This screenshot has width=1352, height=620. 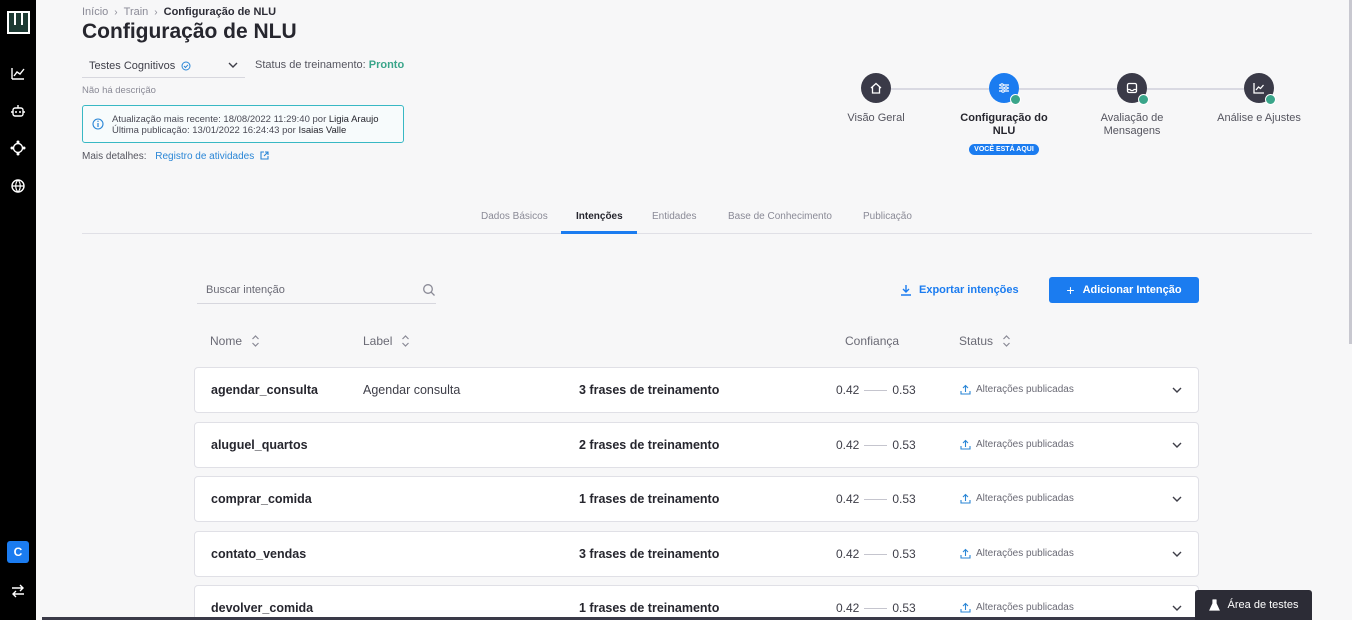 I want to click on step-circle, so click(x=876, y=88).